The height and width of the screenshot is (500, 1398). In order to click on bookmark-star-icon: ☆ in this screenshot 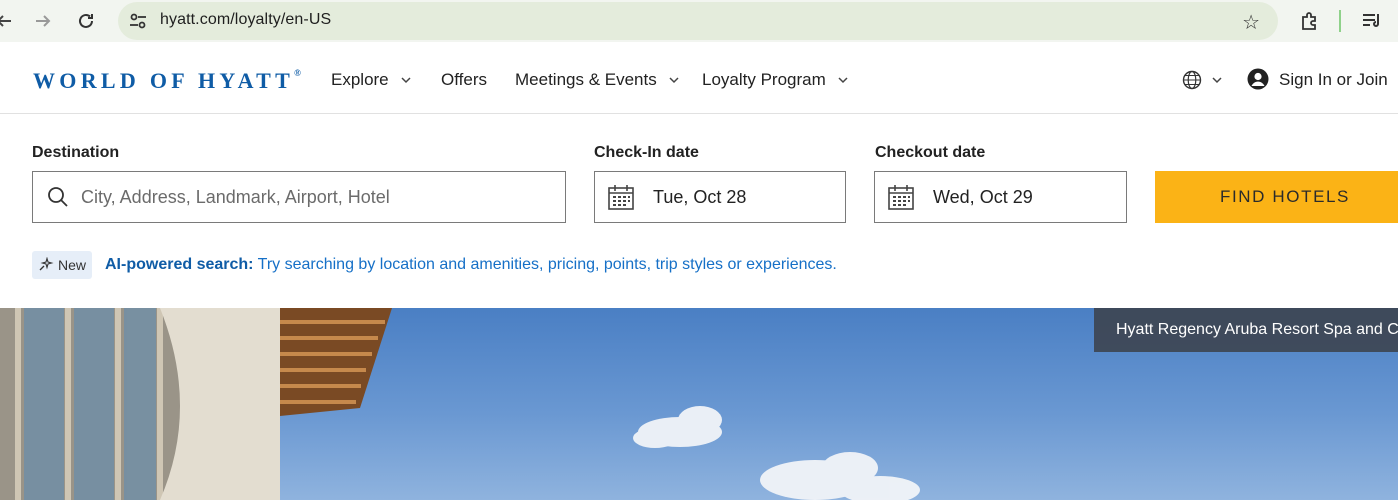, I will do `click(1251, 22)`.